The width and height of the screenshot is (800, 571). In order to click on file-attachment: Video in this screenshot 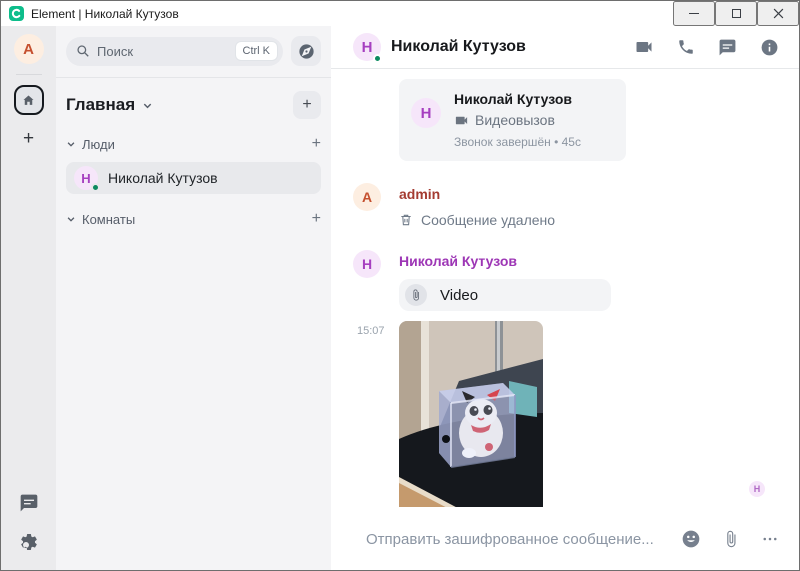, I will do `click(505, 295)`.